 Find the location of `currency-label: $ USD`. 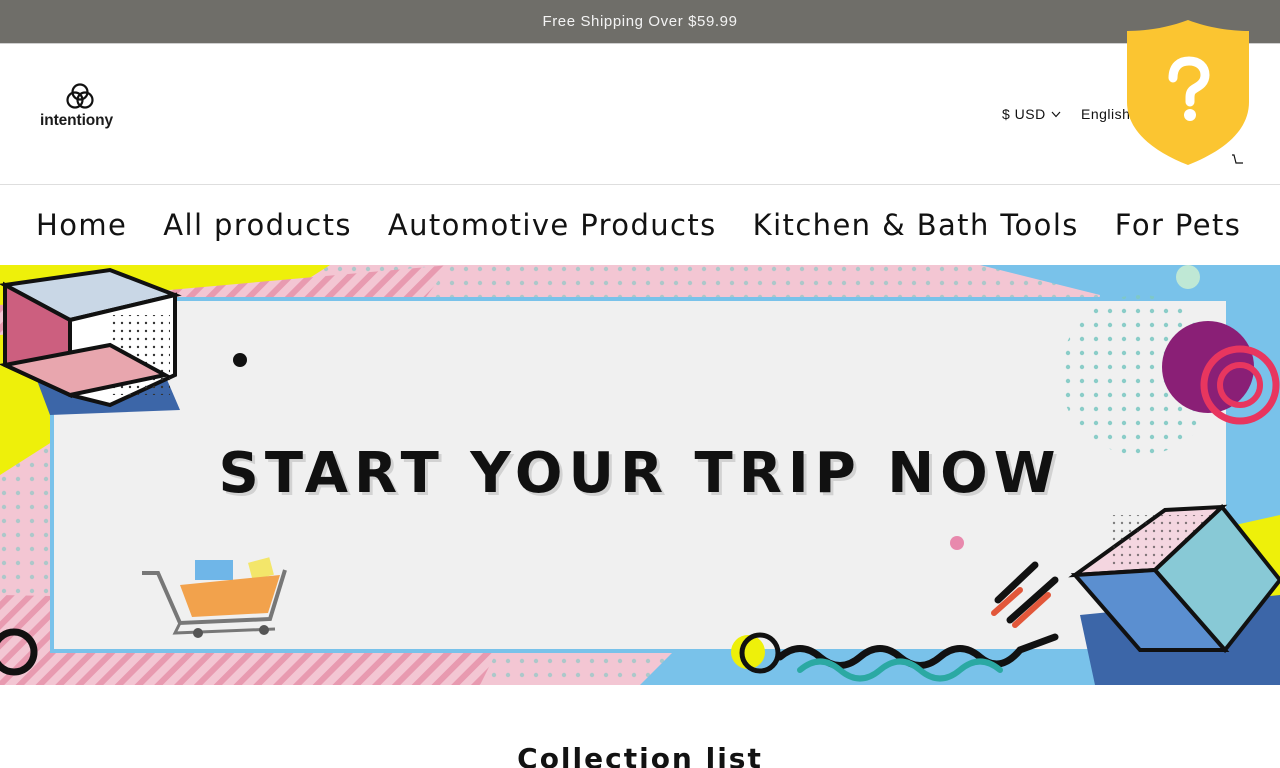

currency-label: $ USD is located at coordinates (1024, 114).